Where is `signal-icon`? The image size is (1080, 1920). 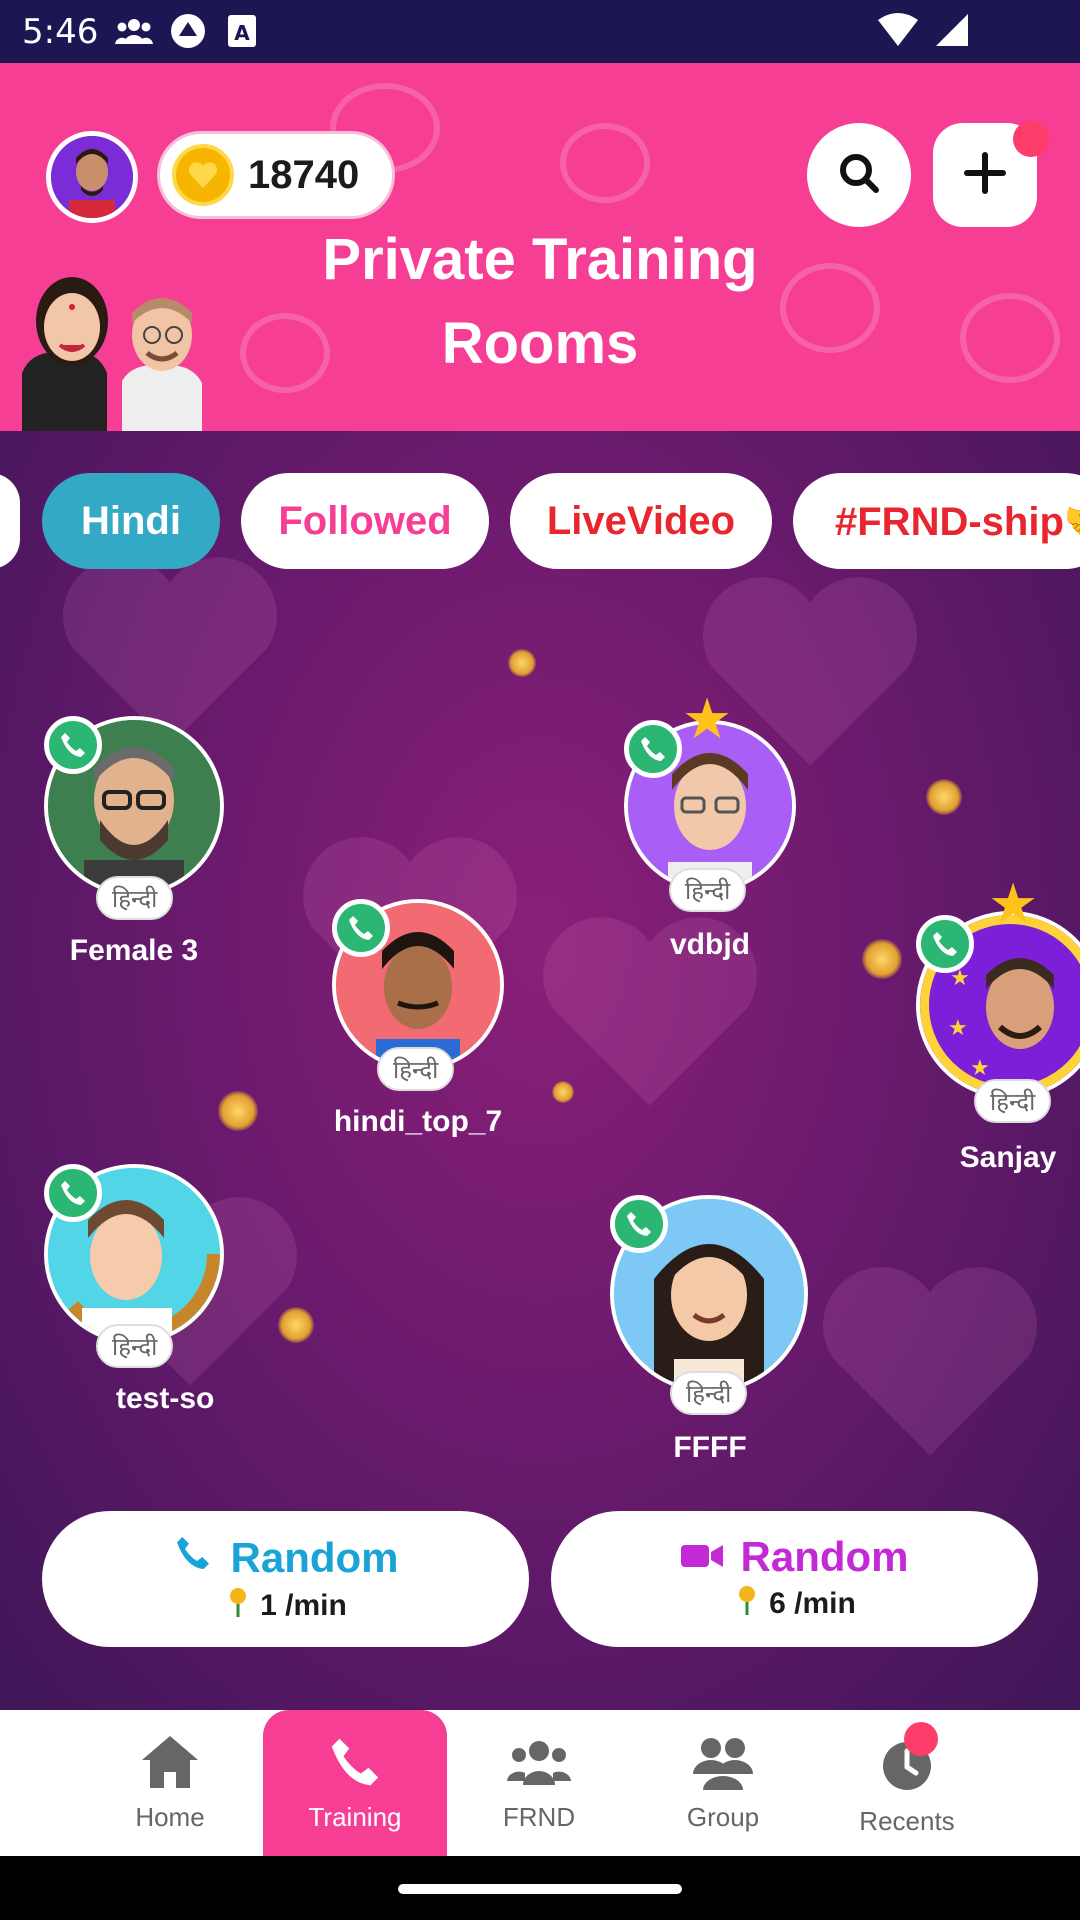 signal-icon is located at coordinates (952, 32).